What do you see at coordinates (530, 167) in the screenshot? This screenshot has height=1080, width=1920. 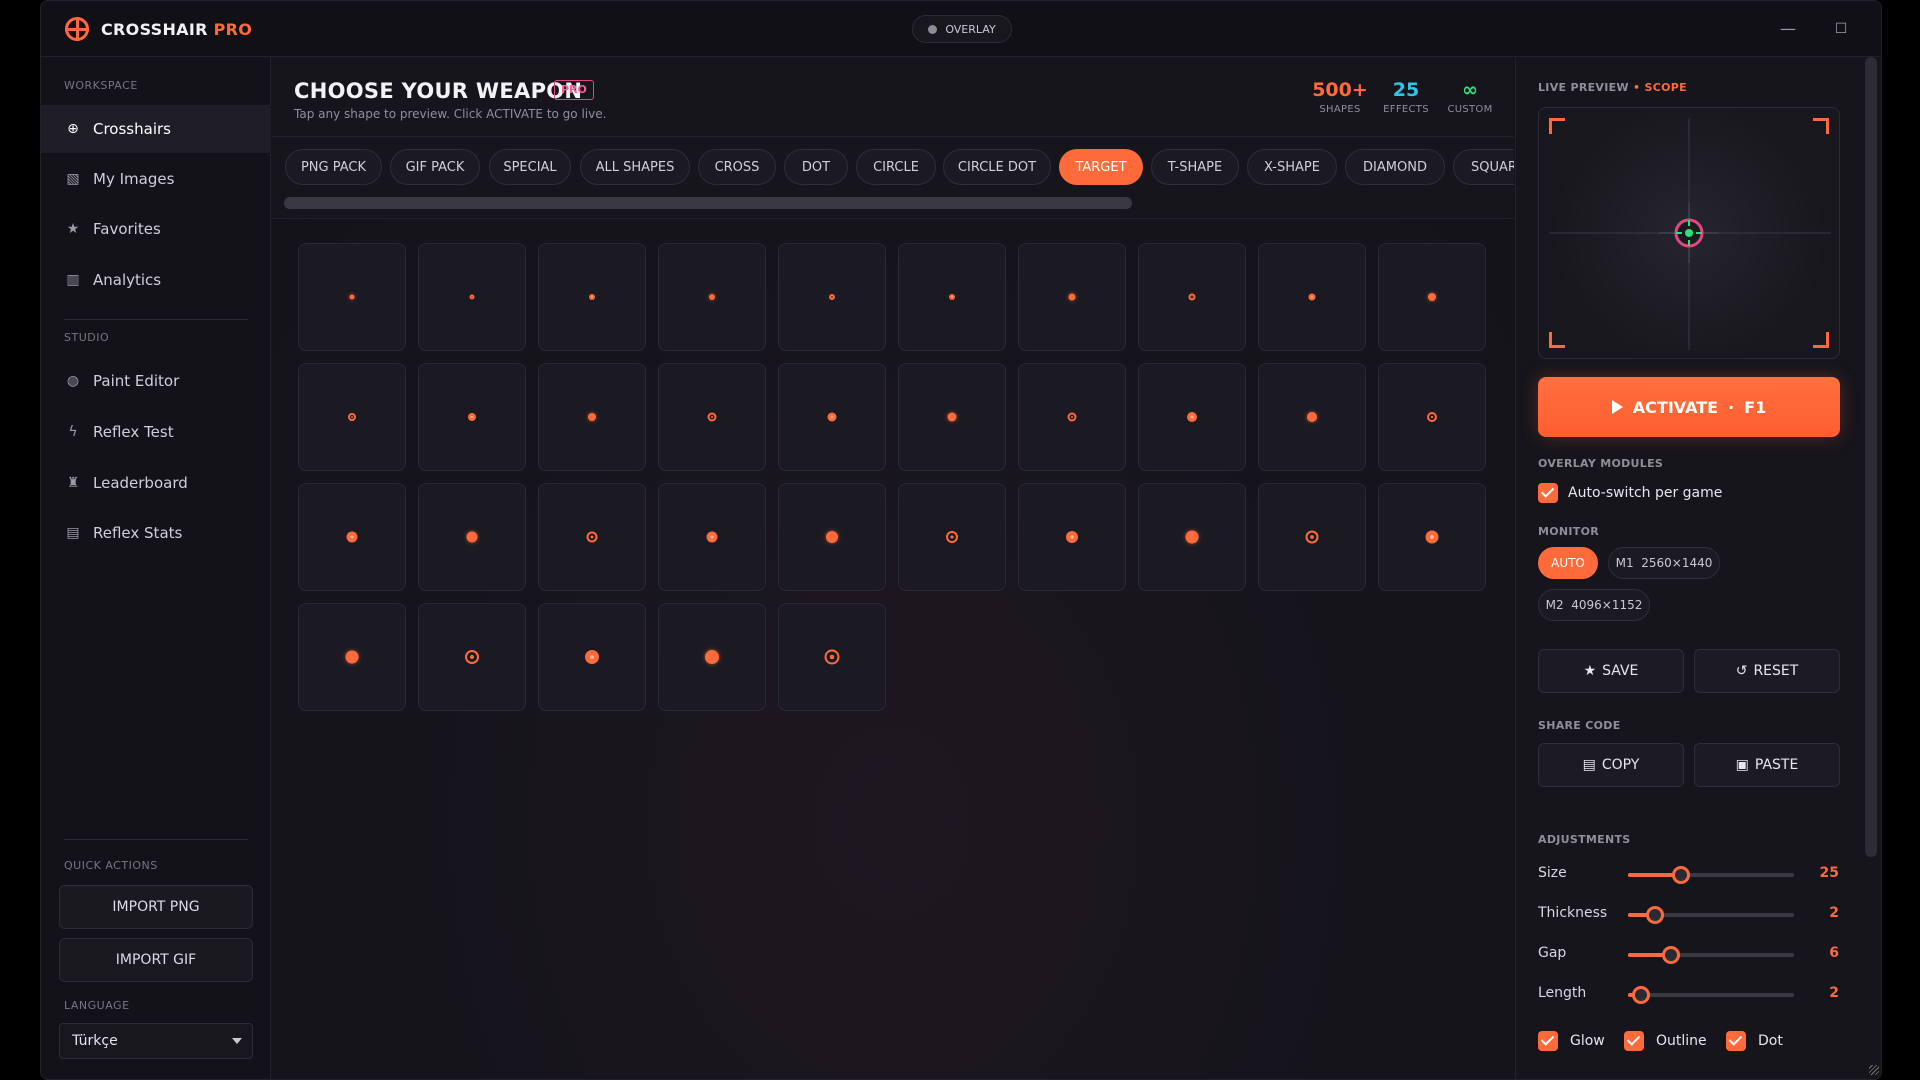 I see `tab-special: SPECIAL` at bounding box center [530, 167].